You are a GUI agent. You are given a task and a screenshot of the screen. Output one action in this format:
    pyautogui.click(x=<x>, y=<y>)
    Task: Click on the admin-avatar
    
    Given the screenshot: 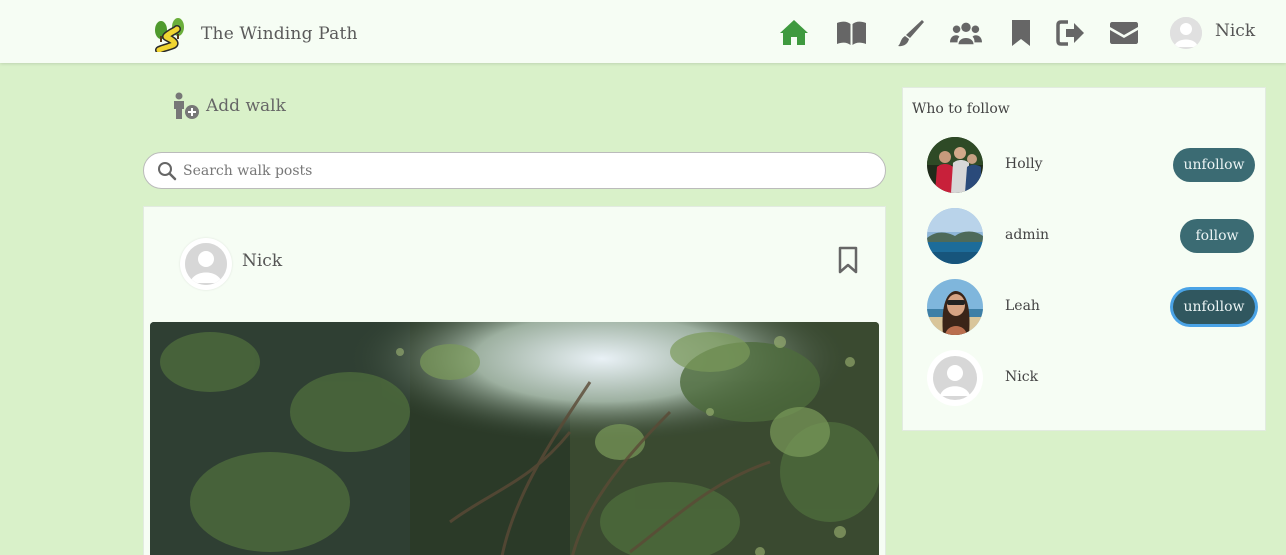 What is the action you would take?
    pyautogui.click(x=955, y=236)
    